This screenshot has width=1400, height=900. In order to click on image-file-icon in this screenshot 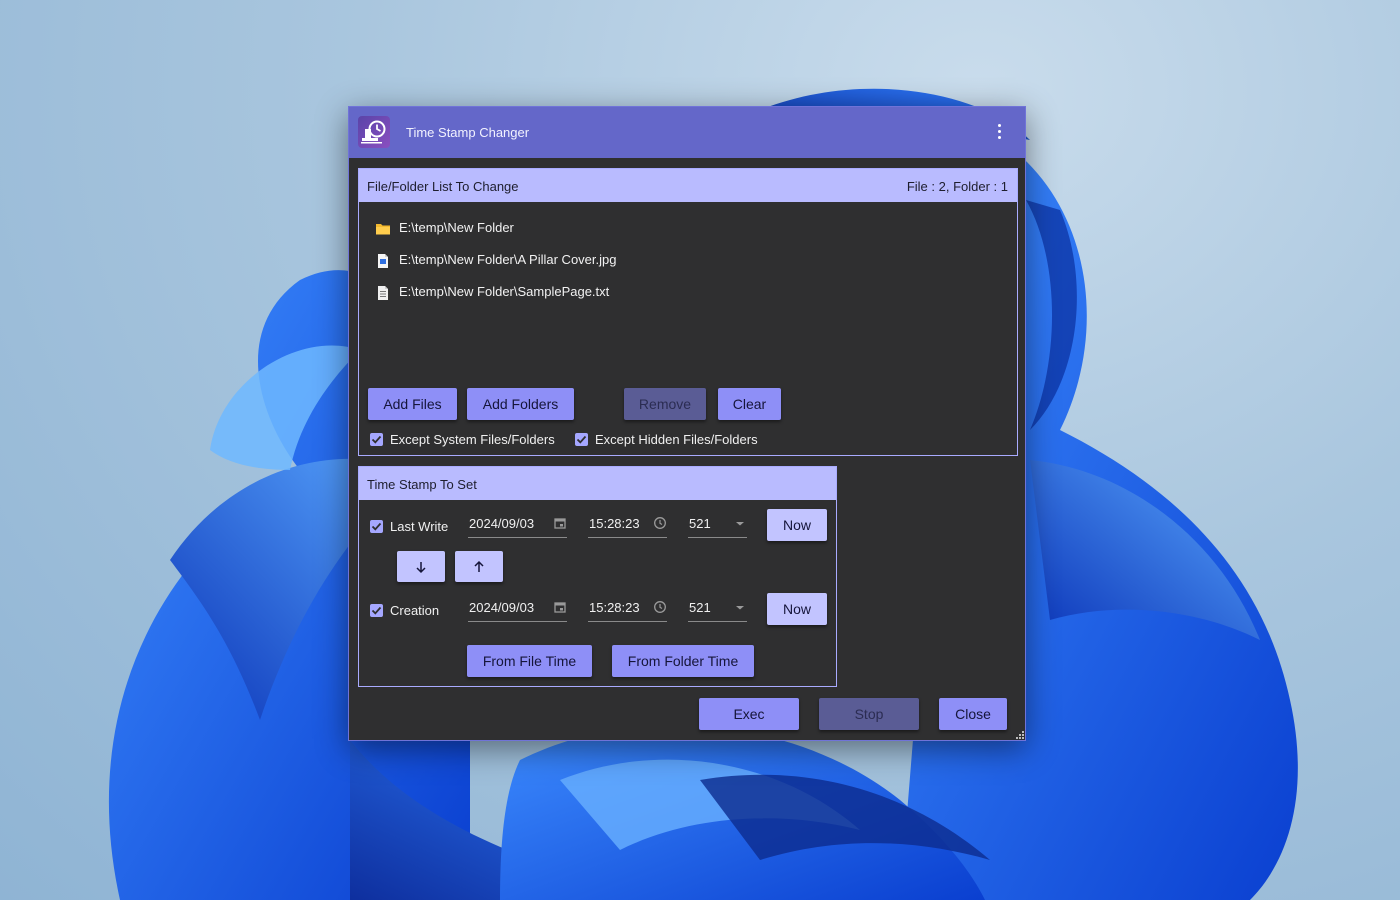, I will do `click(383, 261)`.